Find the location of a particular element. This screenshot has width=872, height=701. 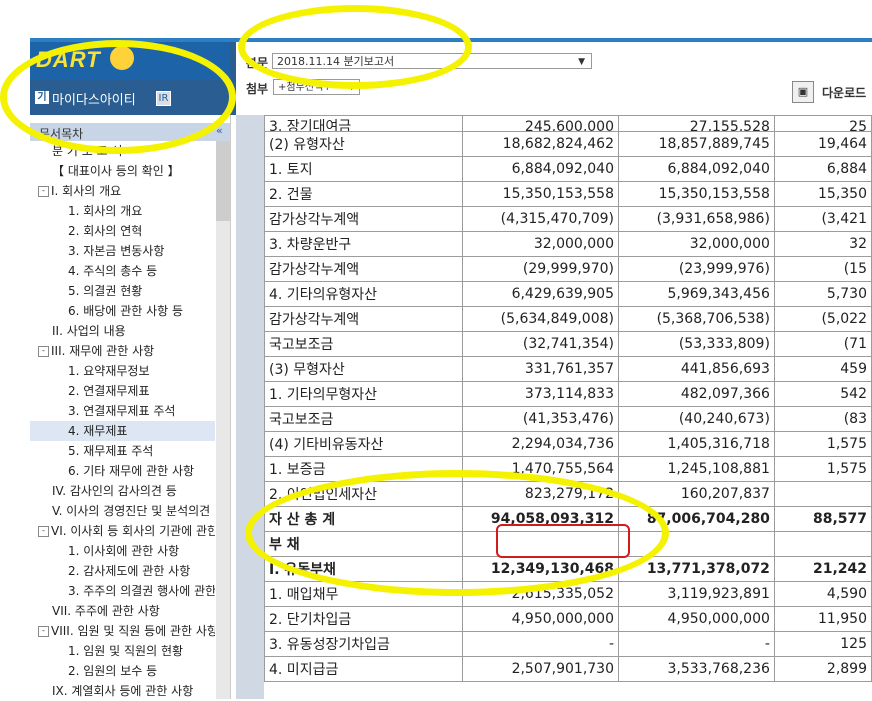

toc-item-label: 5. 재무제표 주석 is located at coordinates (111, 451).